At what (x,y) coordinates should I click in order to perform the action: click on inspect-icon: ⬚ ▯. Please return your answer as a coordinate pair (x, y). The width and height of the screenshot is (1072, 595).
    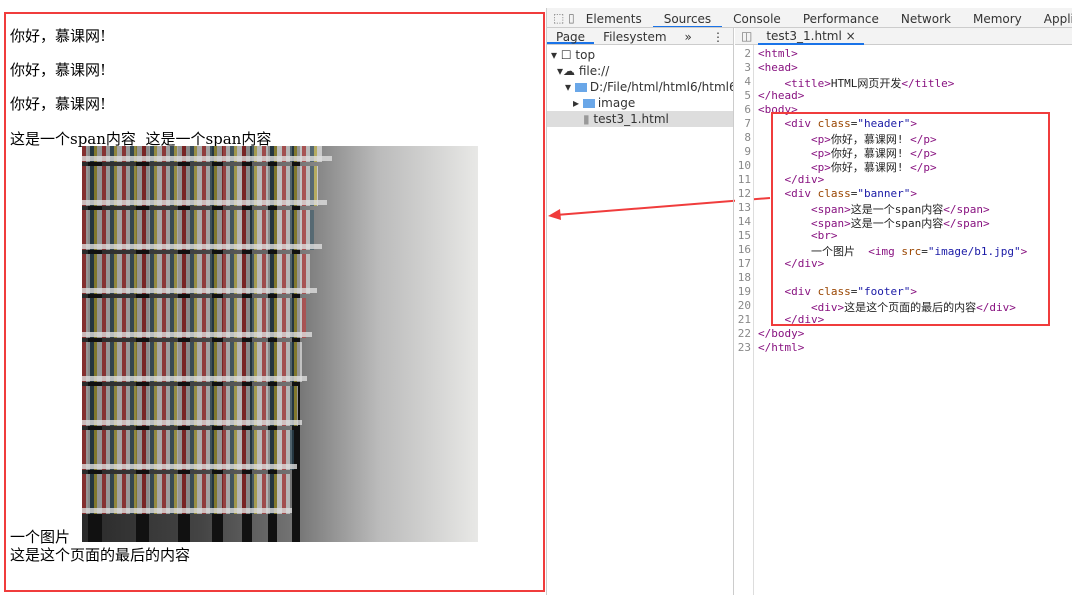
    Looking at the image, I should click on (561, 18).